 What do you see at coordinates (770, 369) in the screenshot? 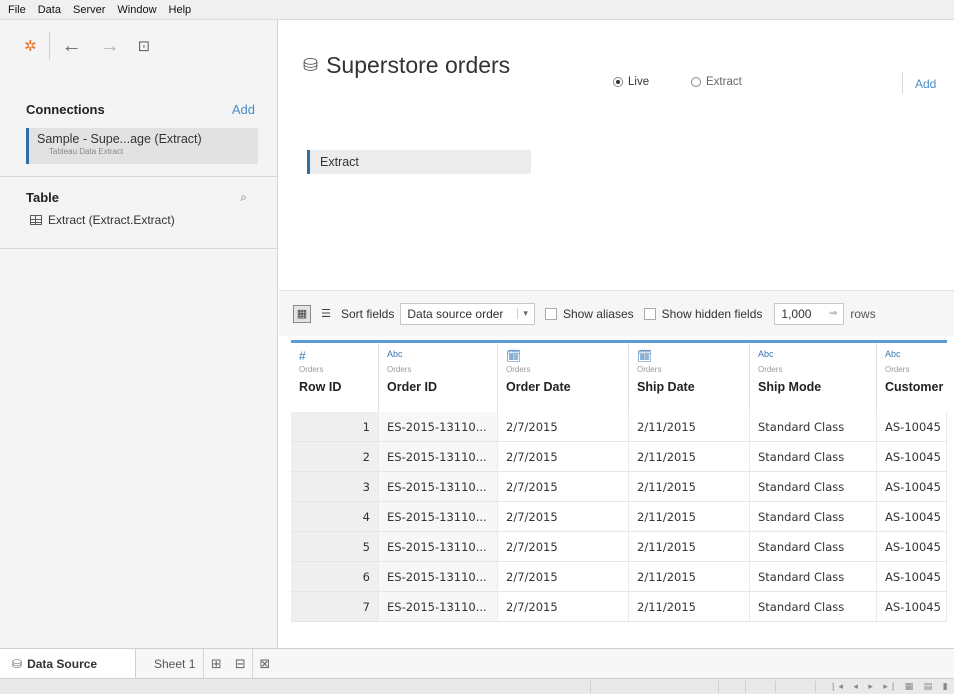
I see `column-source: Orders` at bounding box center [770, 369].